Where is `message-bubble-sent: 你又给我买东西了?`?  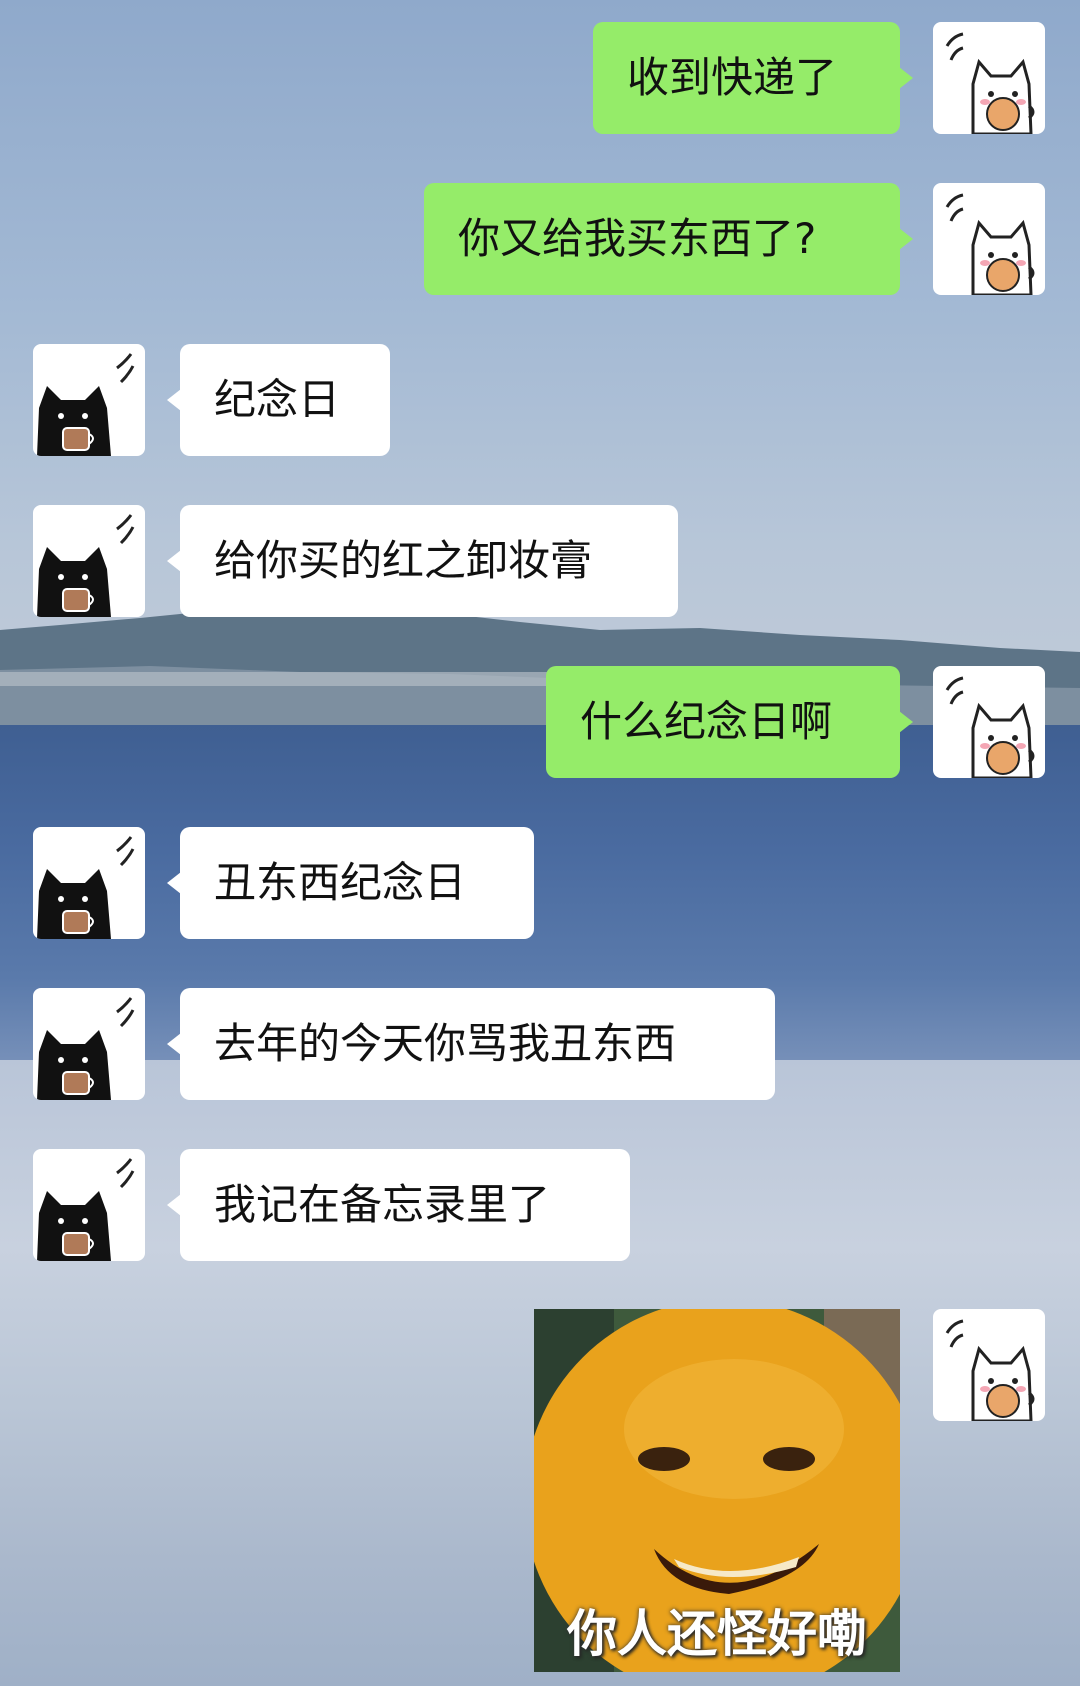
message-bubble-sent: 你又给我买东西了? is located at coordinates (668, 239).